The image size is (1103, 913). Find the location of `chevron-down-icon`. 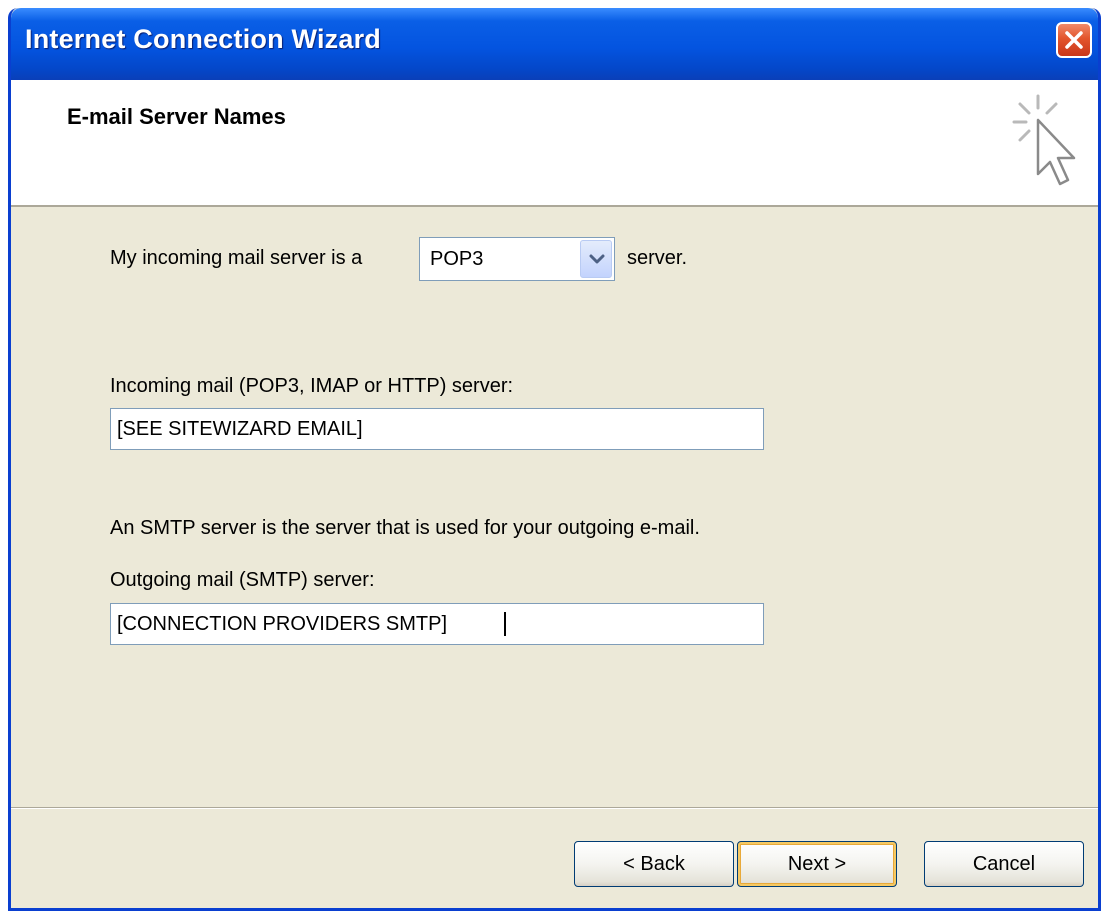

chevron-down-icon is located at coordinates (597, 259).